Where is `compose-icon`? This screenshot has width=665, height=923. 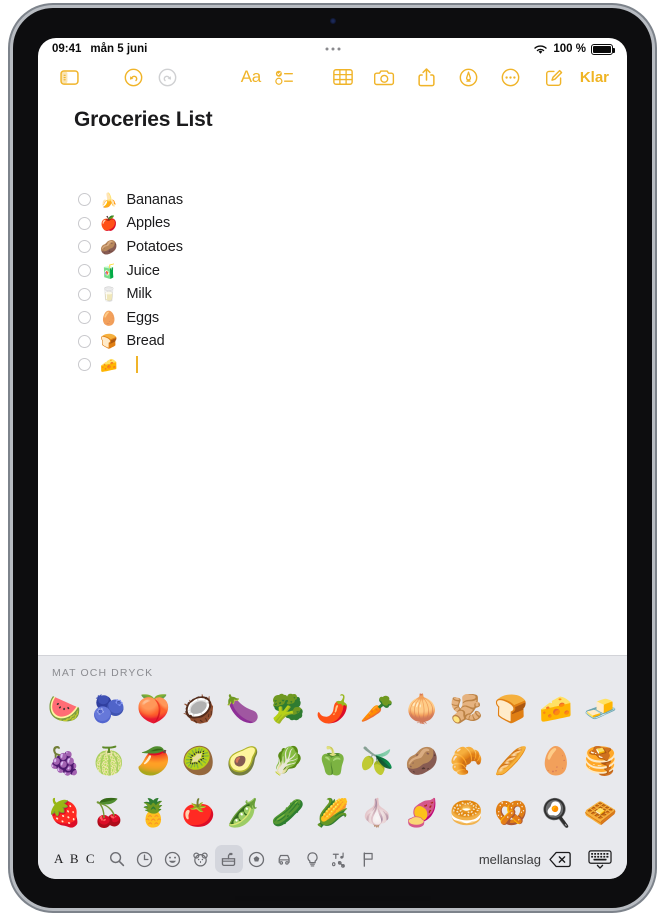 compose-icon is located at coordinates (555, 77).